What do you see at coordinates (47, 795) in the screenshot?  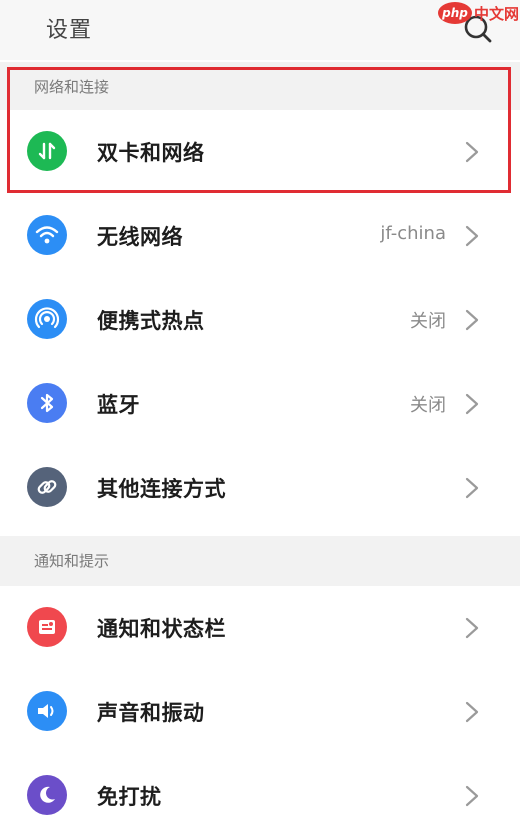 I see `moon-icon` at bounding box center [47, 795].